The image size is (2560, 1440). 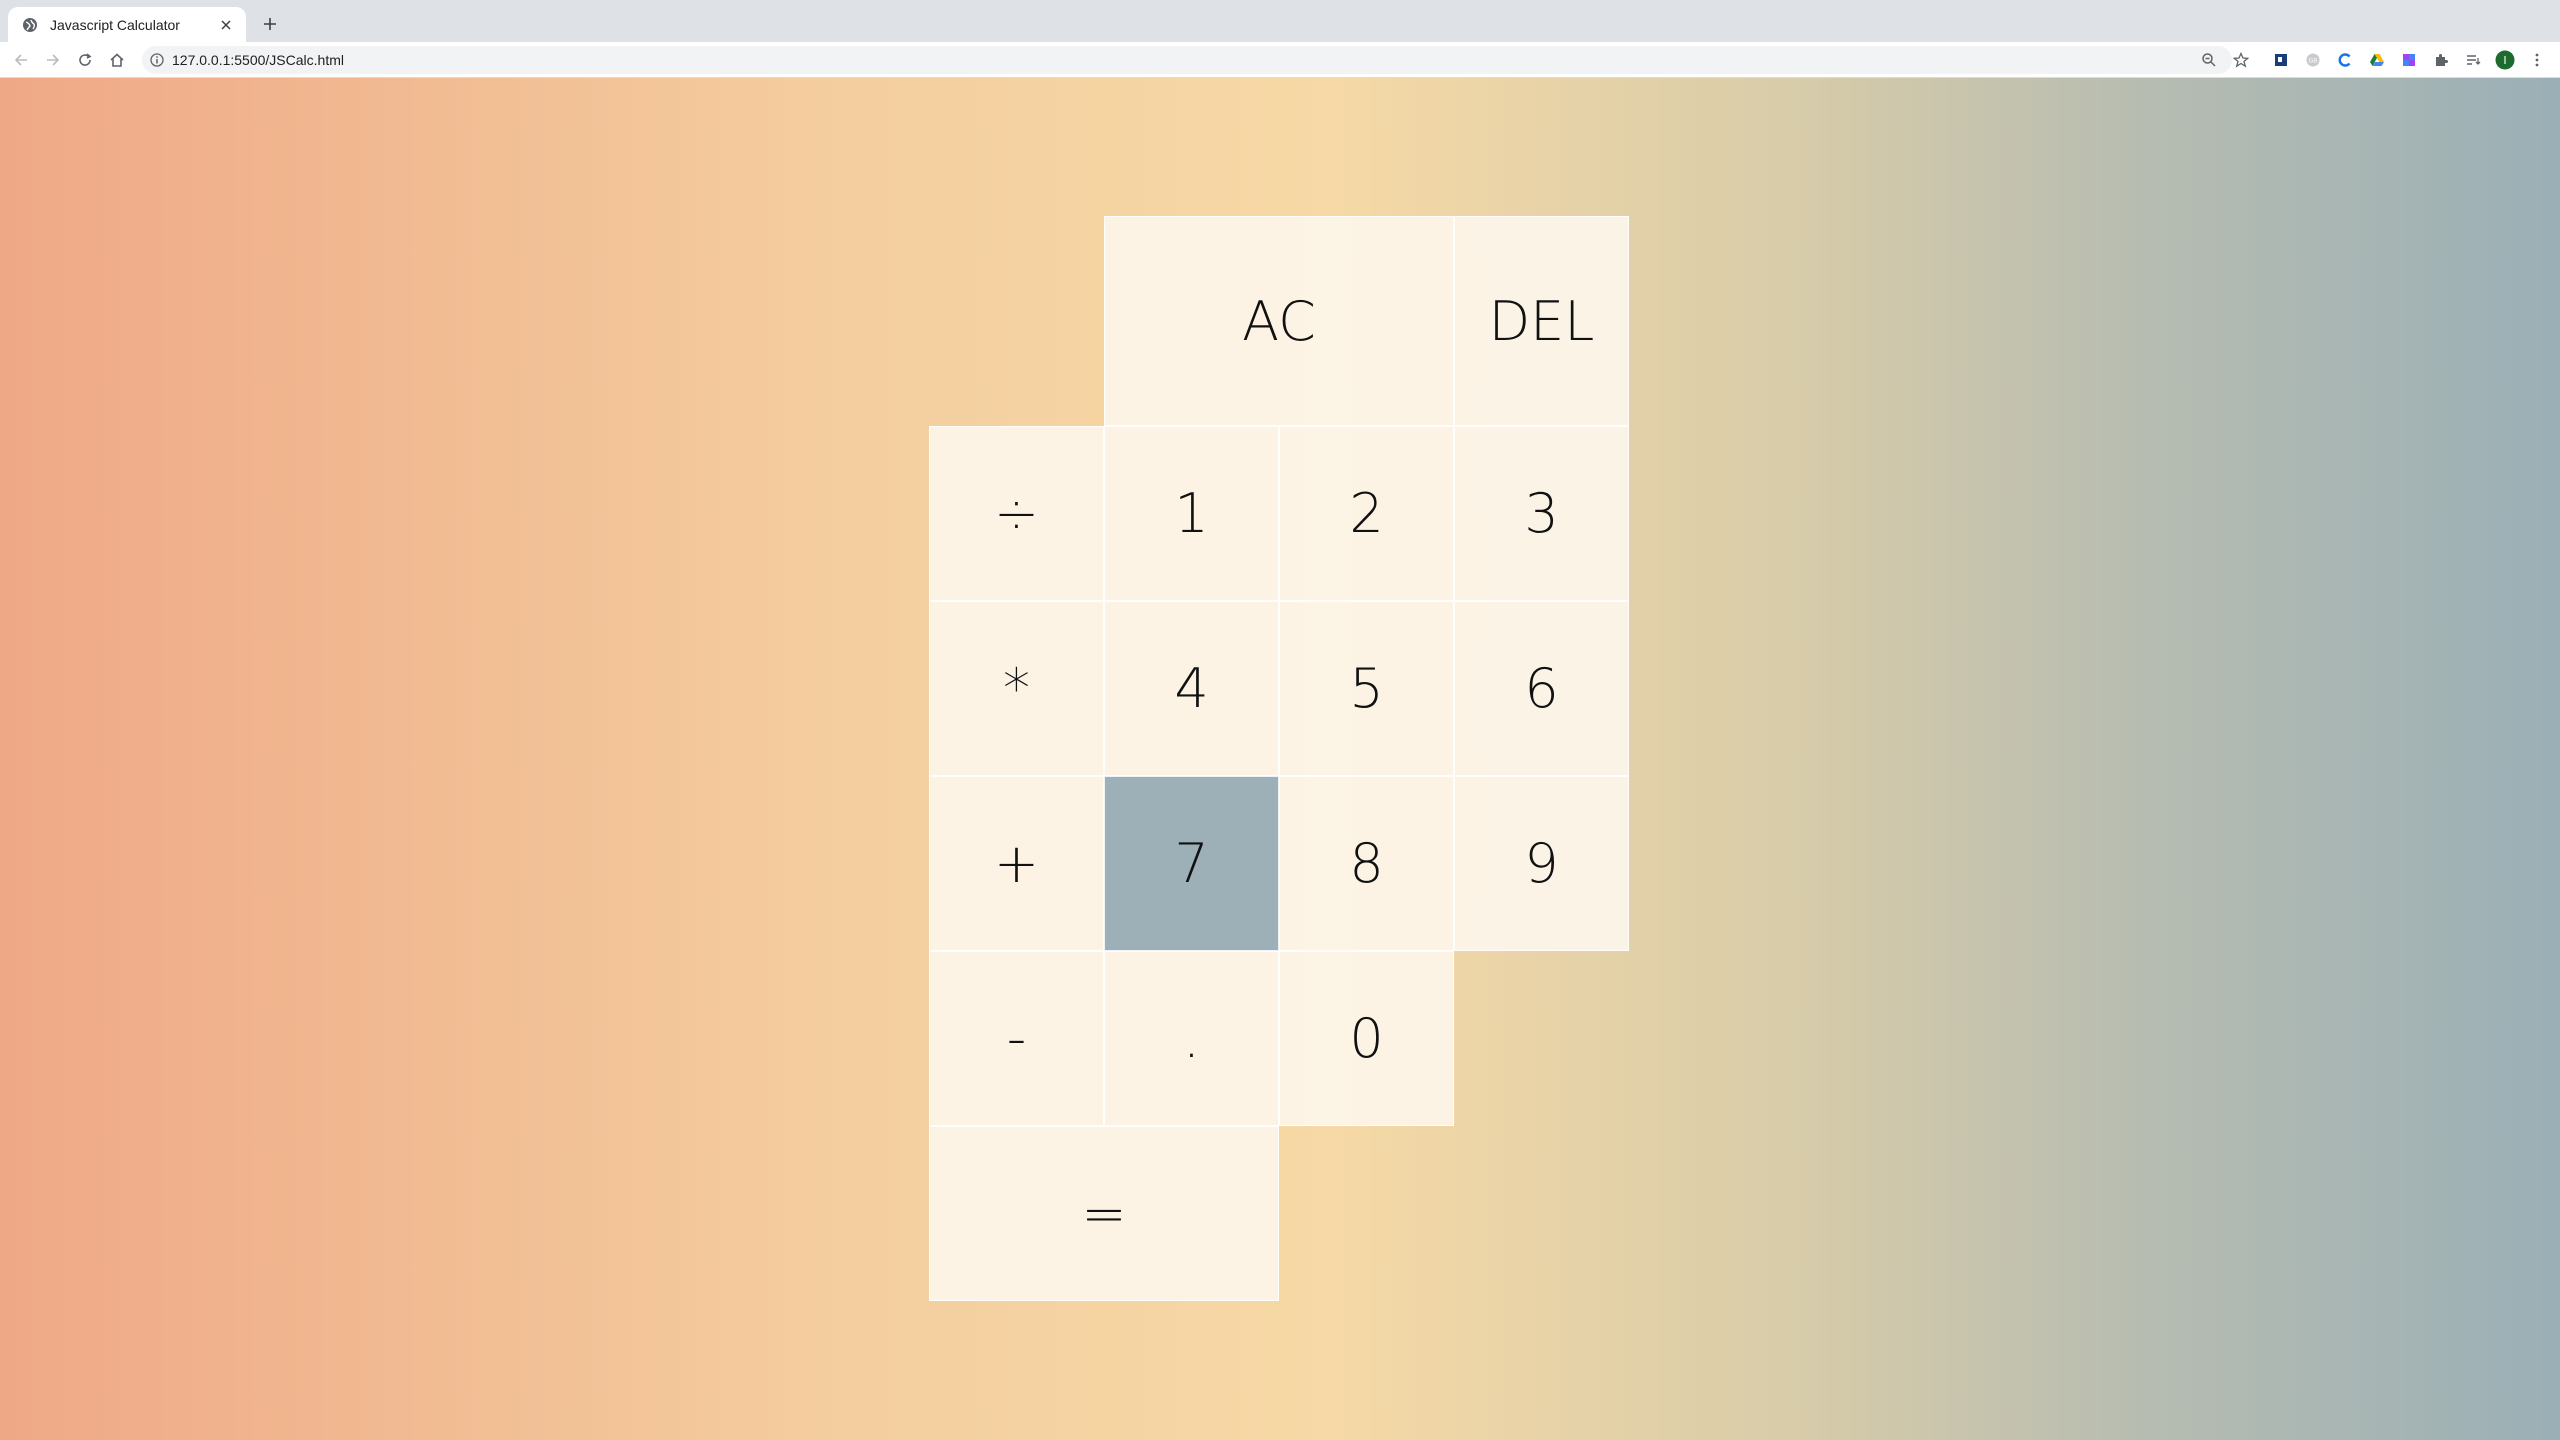 What do you see at coordinates (1541, 863) in the screenshot?
I see `digit-9-button: 9` at bounding box center [1541, 863].